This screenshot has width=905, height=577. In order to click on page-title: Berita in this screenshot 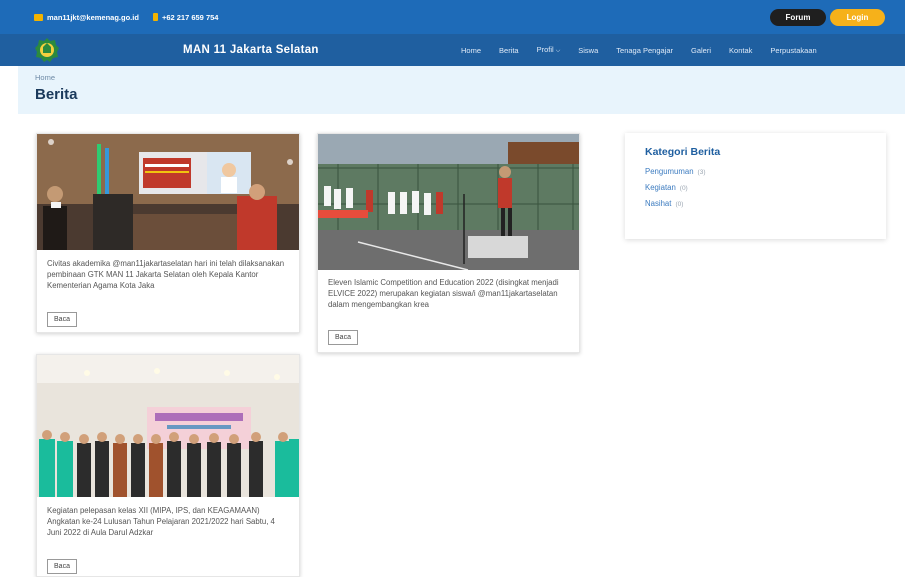, I will do `click(56, 94)`.